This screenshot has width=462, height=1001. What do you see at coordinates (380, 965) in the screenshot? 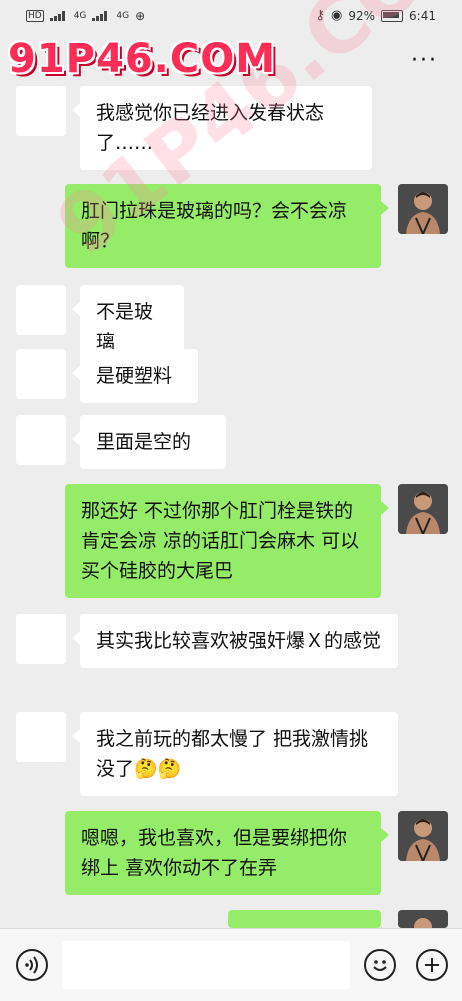
I see `emoji-icon` at bounding box center [380, 965].